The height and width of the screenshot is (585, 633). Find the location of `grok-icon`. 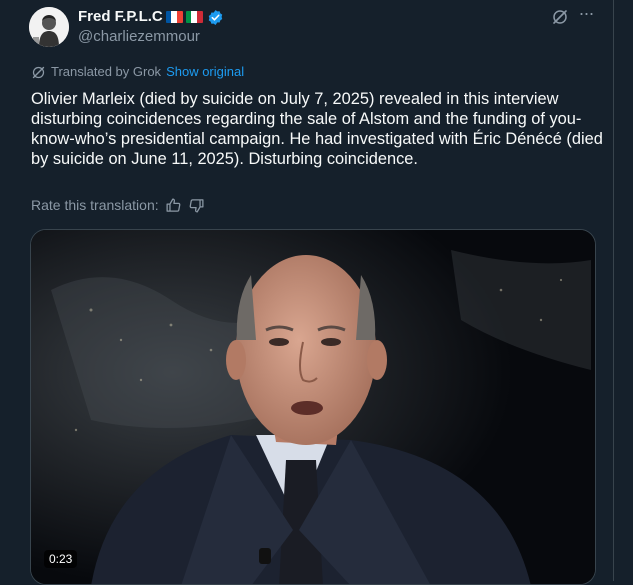

grok-icon is located at coordinates (560, 17).